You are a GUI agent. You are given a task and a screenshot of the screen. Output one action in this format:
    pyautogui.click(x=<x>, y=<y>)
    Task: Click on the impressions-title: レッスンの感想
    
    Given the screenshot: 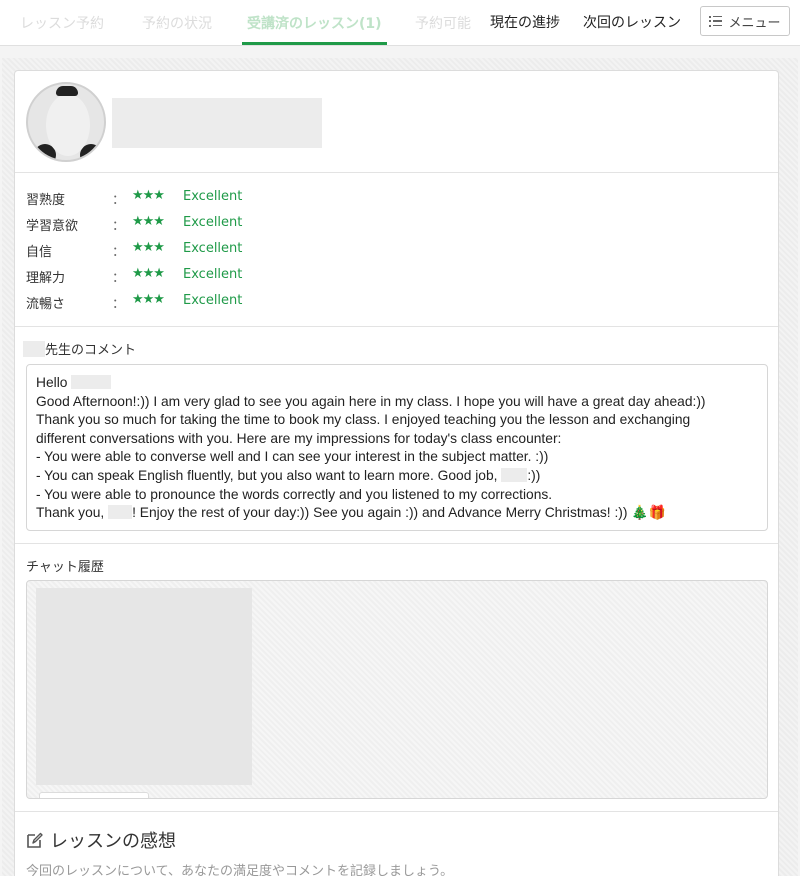 What is the action you would take?
    pyautogui.click(x=113, y=841)
    